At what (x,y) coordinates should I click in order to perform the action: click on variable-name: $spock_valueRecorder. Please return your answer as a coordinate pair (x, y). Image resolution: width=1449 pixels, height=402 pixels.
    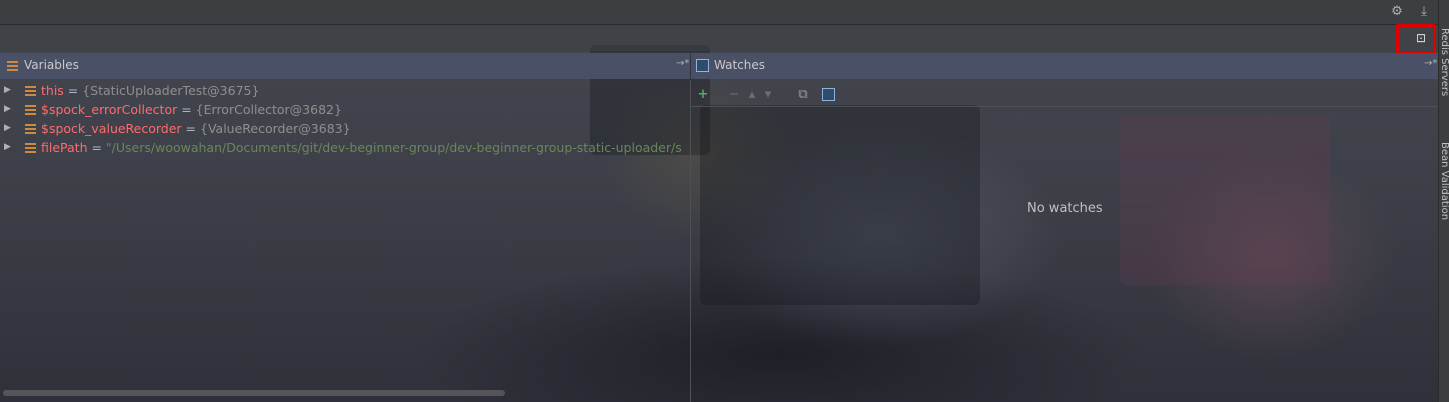
    Looking at the image, I should click on (111, 128).